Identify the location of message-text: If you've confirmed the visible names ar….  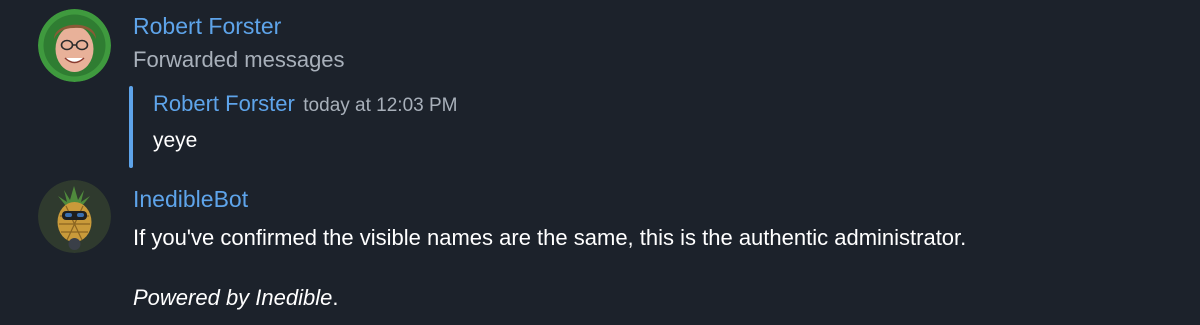
(550, 237).